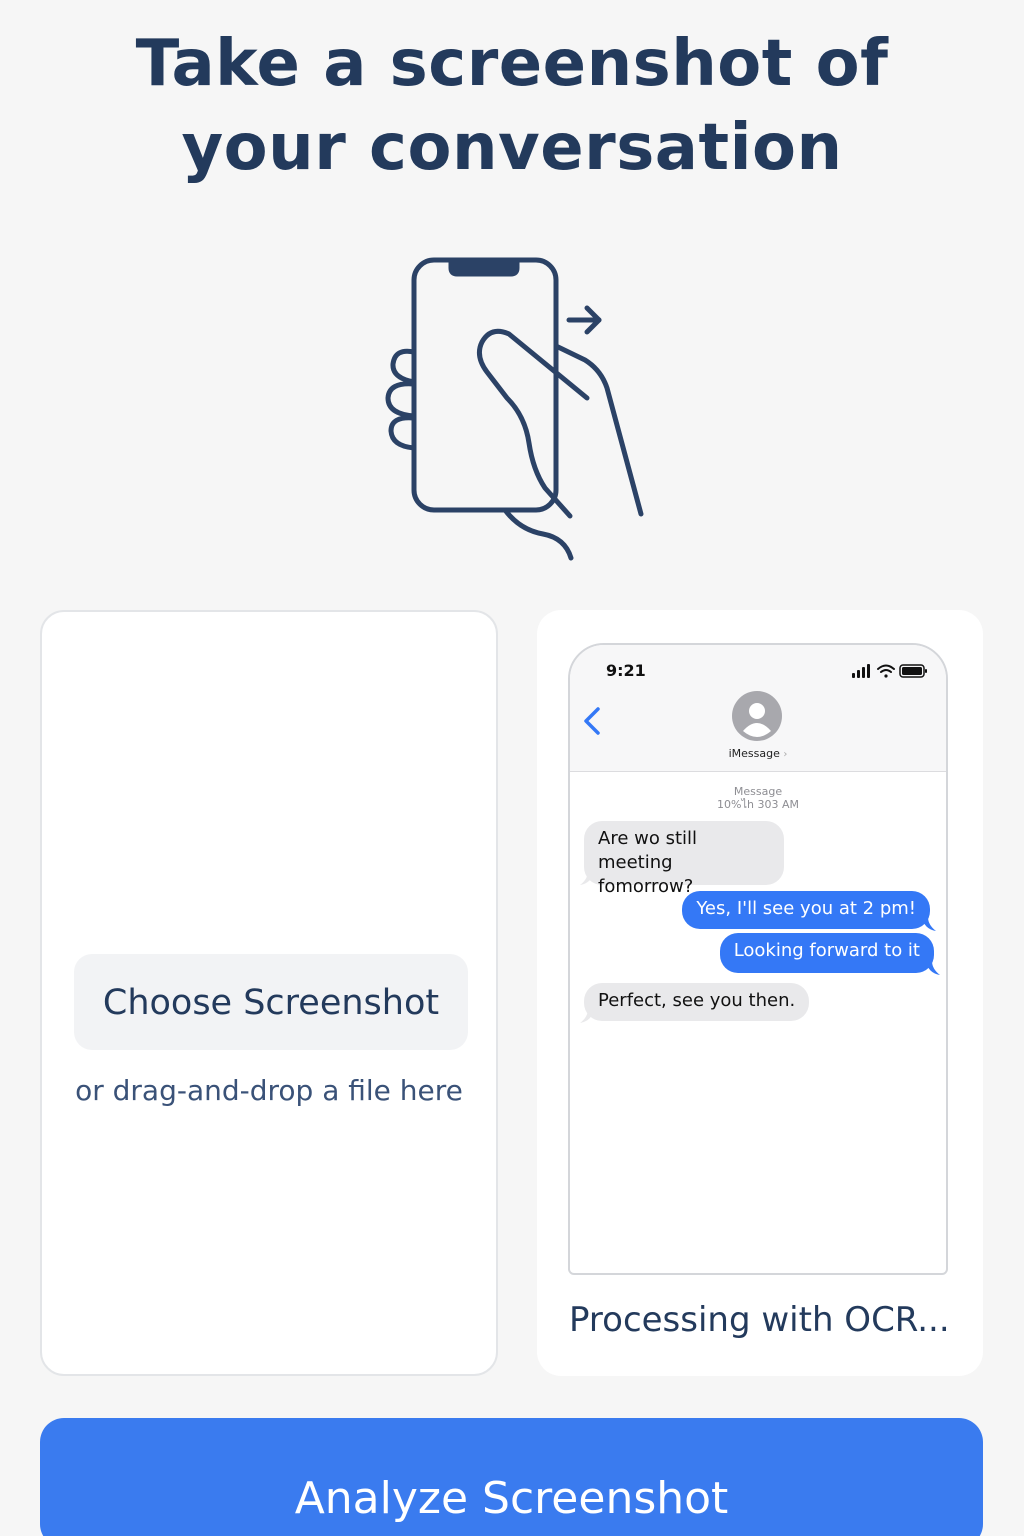 The height and width of the screenshot is (1536, 1024). What do you see at coordinates (512, 106) in the screenshot?
I see `page-title: Take a screenshot of your conversation` at bounding box center [512, 106].